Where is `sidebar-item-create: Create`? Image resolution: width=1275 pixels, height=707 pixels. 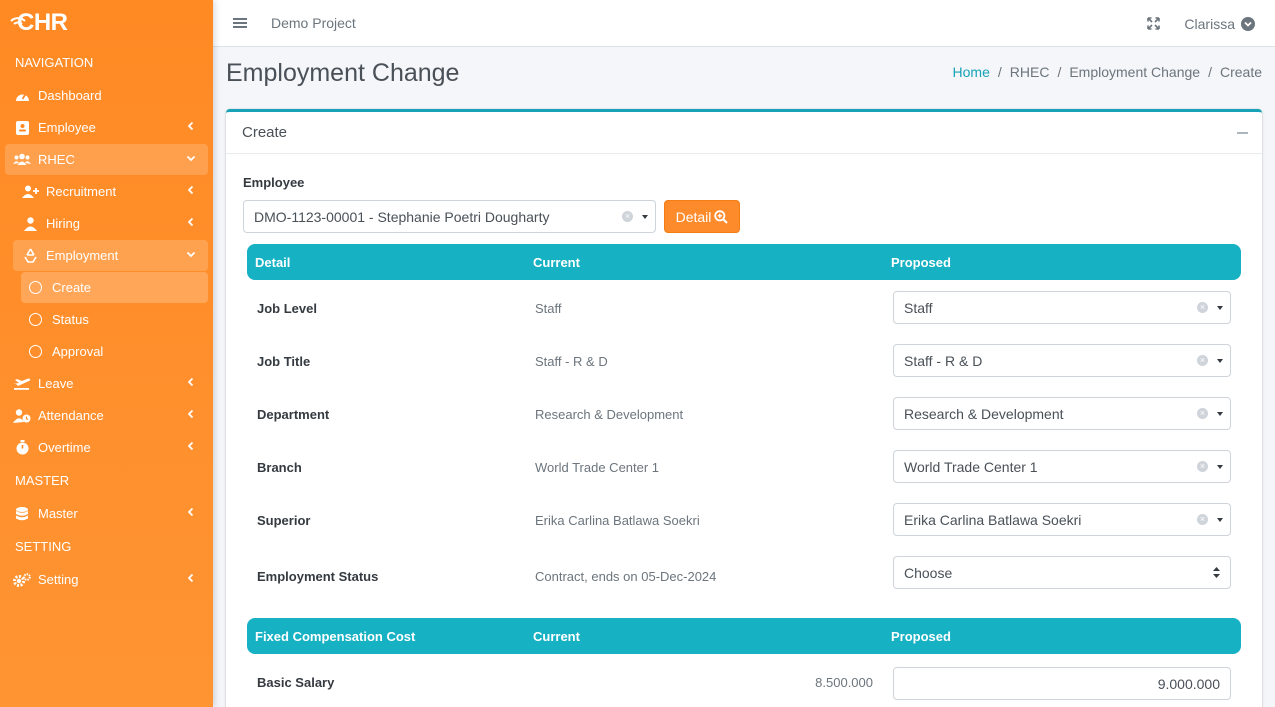 sidebar-item-create: Create is located at coordinates (114, 287).